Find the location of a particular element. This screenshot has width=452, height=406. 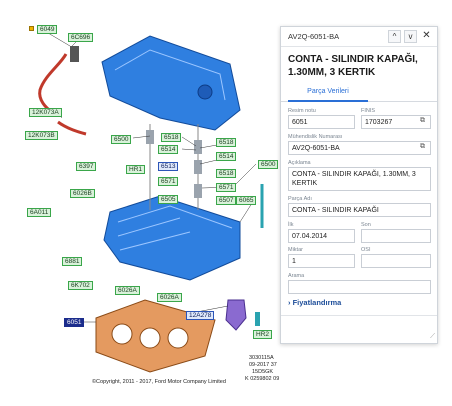

sensor-wire-lower is located at coordinates (72, 128).